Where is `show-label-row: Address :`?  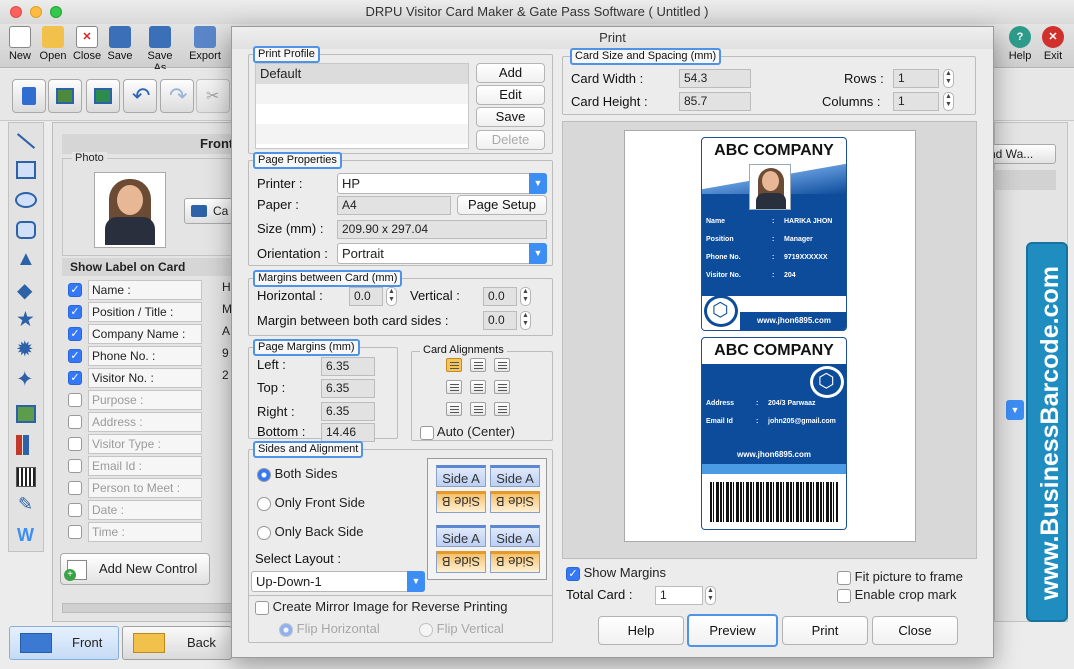 show-label-row: Address : is located at coordinates (135, 422).